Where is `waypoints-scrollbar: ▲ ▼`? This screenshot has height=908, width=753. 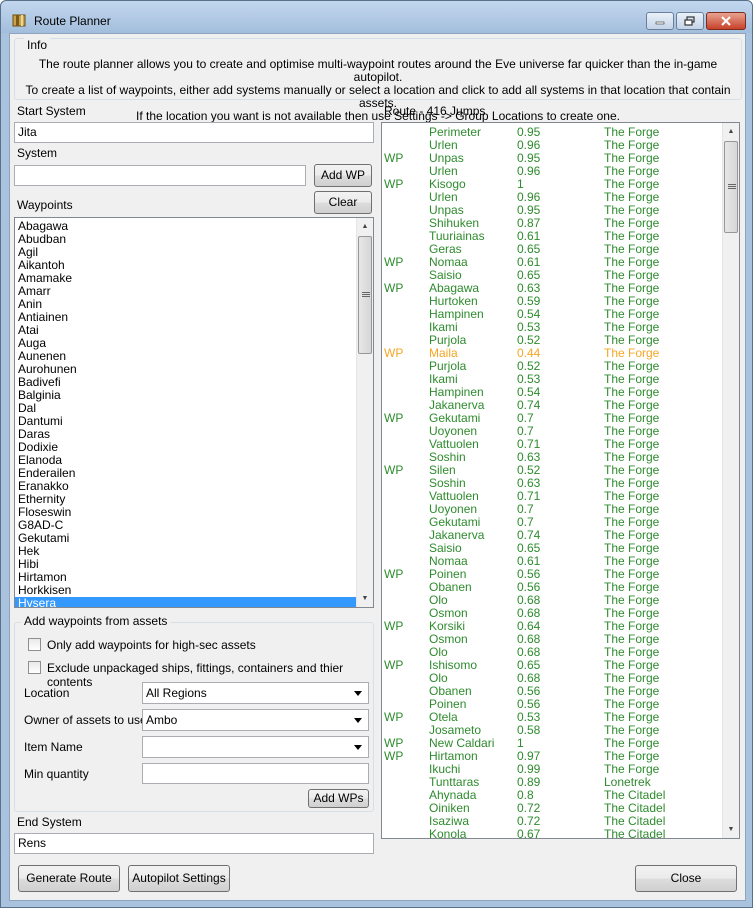
waypoints-scrollbar: ▲ ▼ is located at coordinates (364, 412).